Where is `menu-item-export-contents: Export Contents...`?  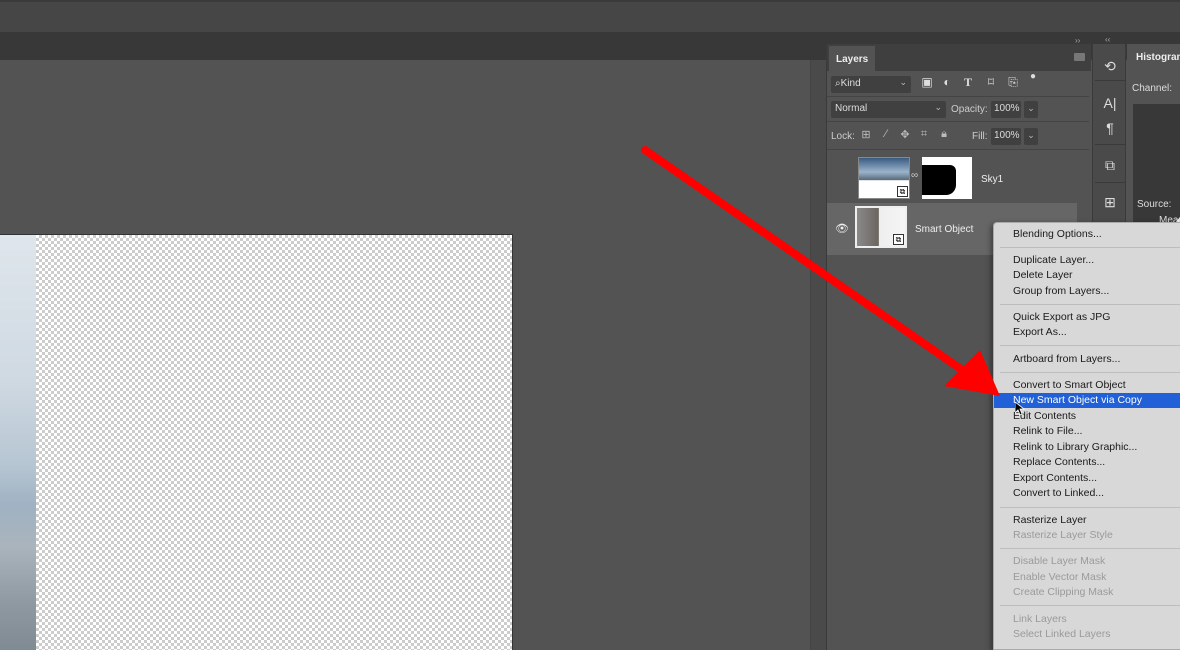
menu-item-export-contents: Export Contents... is located at coordinates (1087, 478).